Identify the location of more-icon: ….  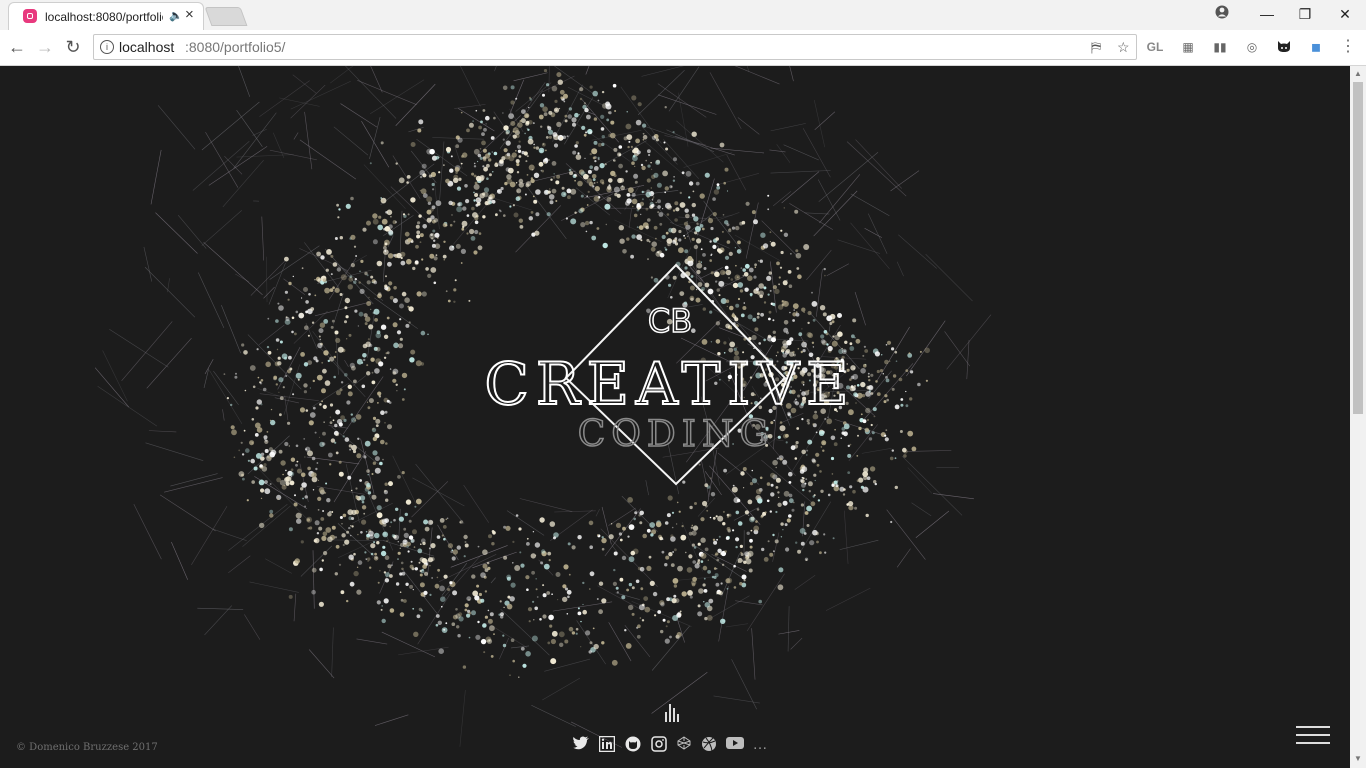
(760, 745).